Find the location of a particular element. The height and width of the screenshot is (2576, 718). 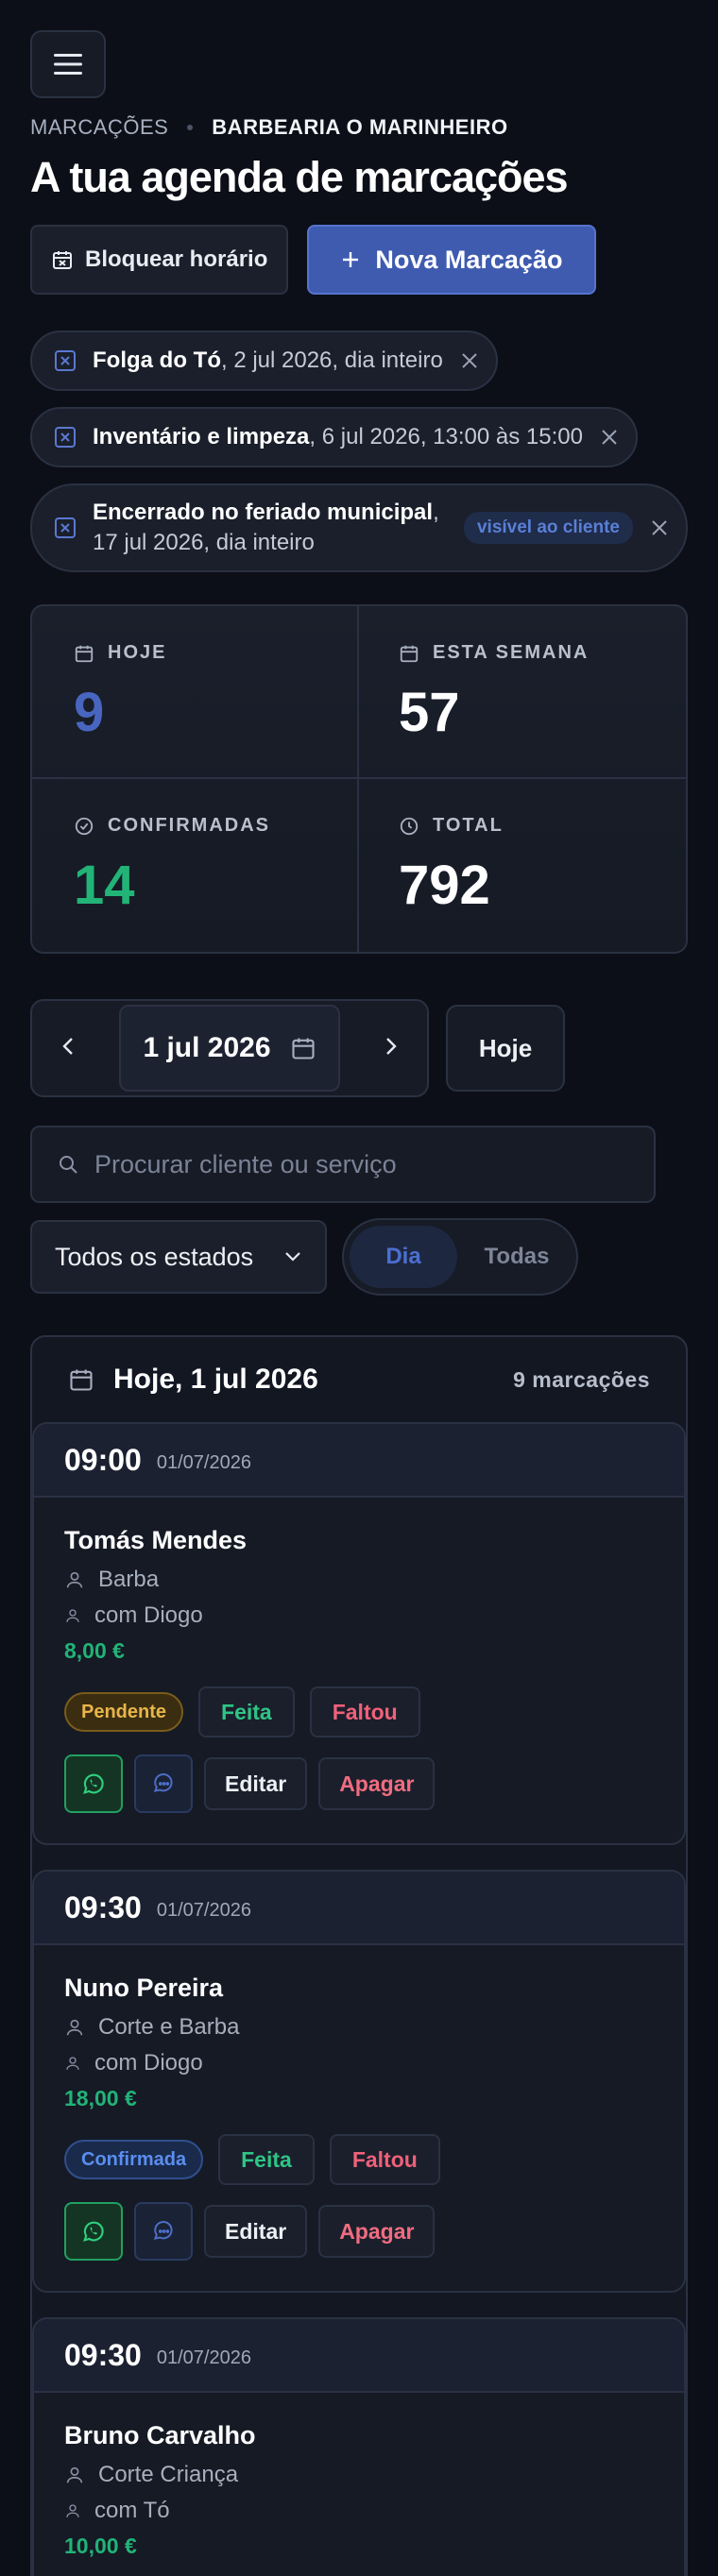

appointment-header: 09:00 01/07/2026 is located at coordinates (359, 1461).